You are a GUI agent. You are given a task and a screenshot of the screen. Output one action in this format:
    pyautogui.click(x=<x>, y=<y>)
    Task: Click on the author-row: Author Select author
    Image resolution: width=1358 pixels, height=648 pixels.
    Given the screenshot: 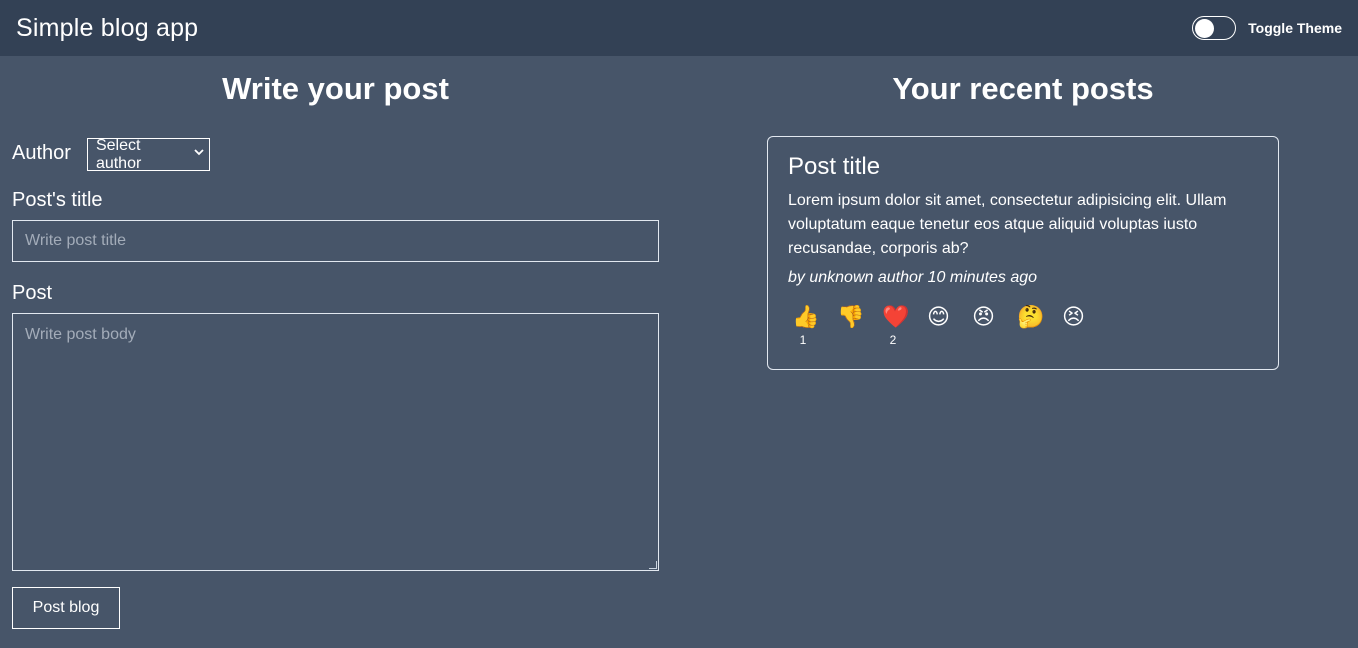 What is the action you would take?
    pyautogui.click(x=335, y=154)
    